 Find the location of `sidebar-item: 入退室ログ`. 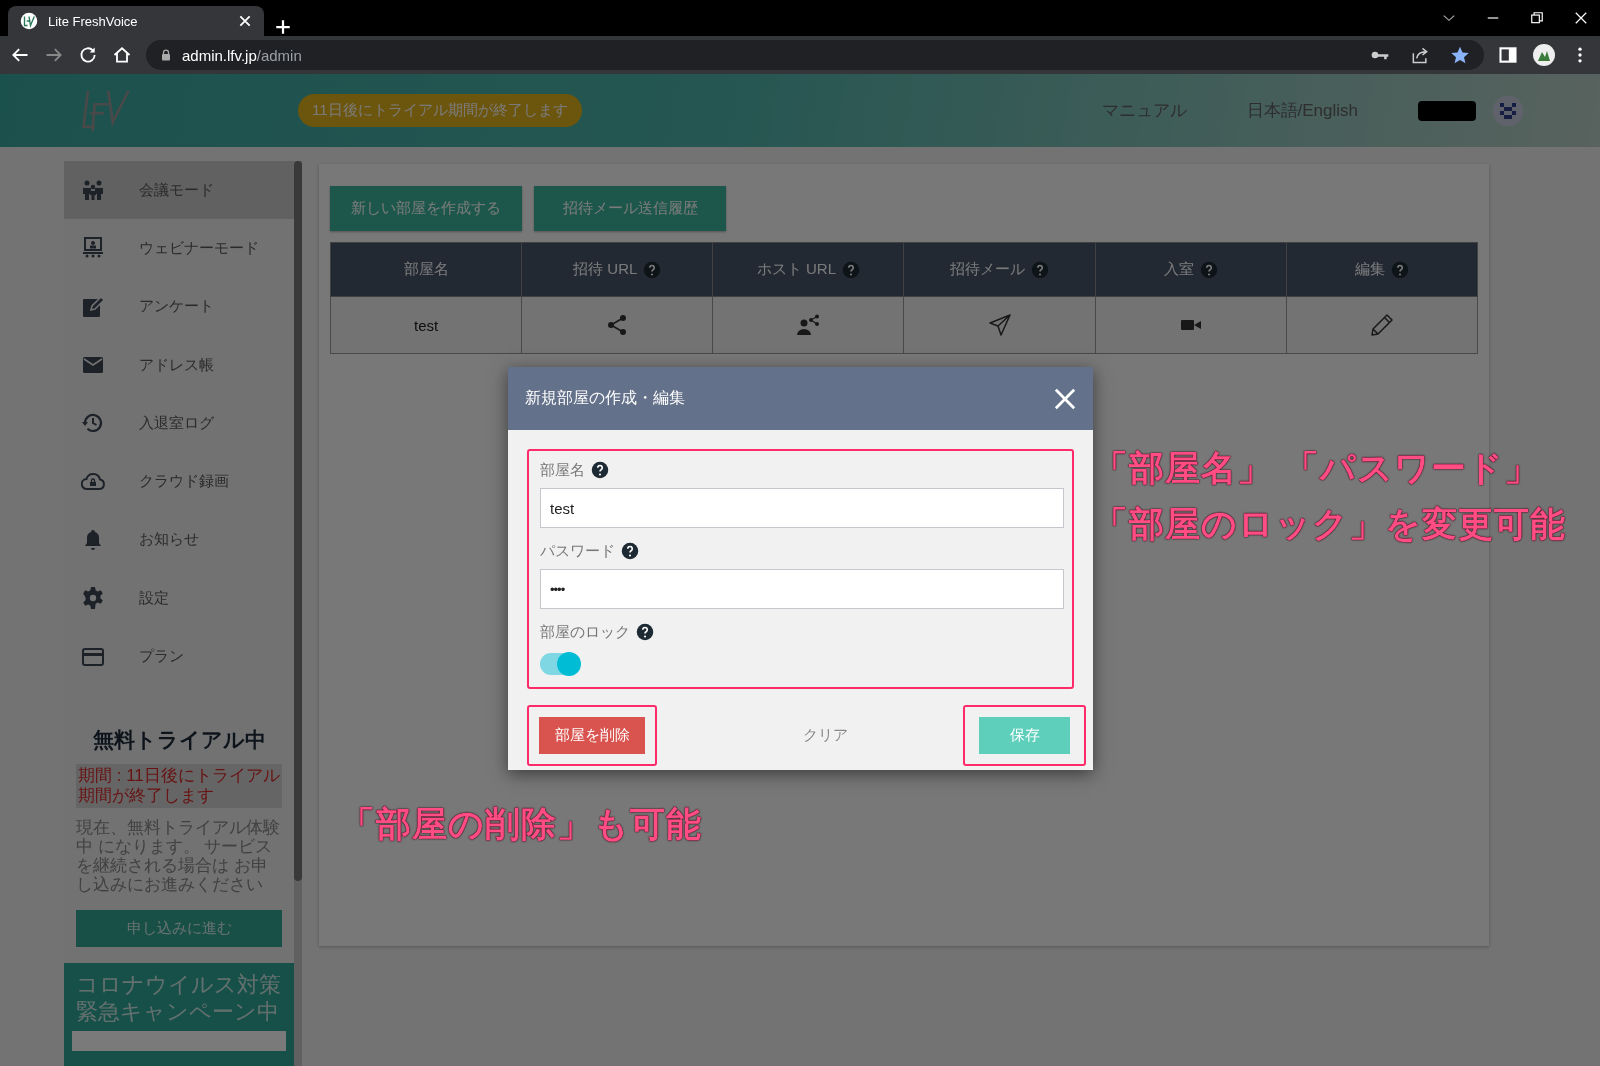

sidebar-item: 入退室ログ is located at coordinates (179, 423).